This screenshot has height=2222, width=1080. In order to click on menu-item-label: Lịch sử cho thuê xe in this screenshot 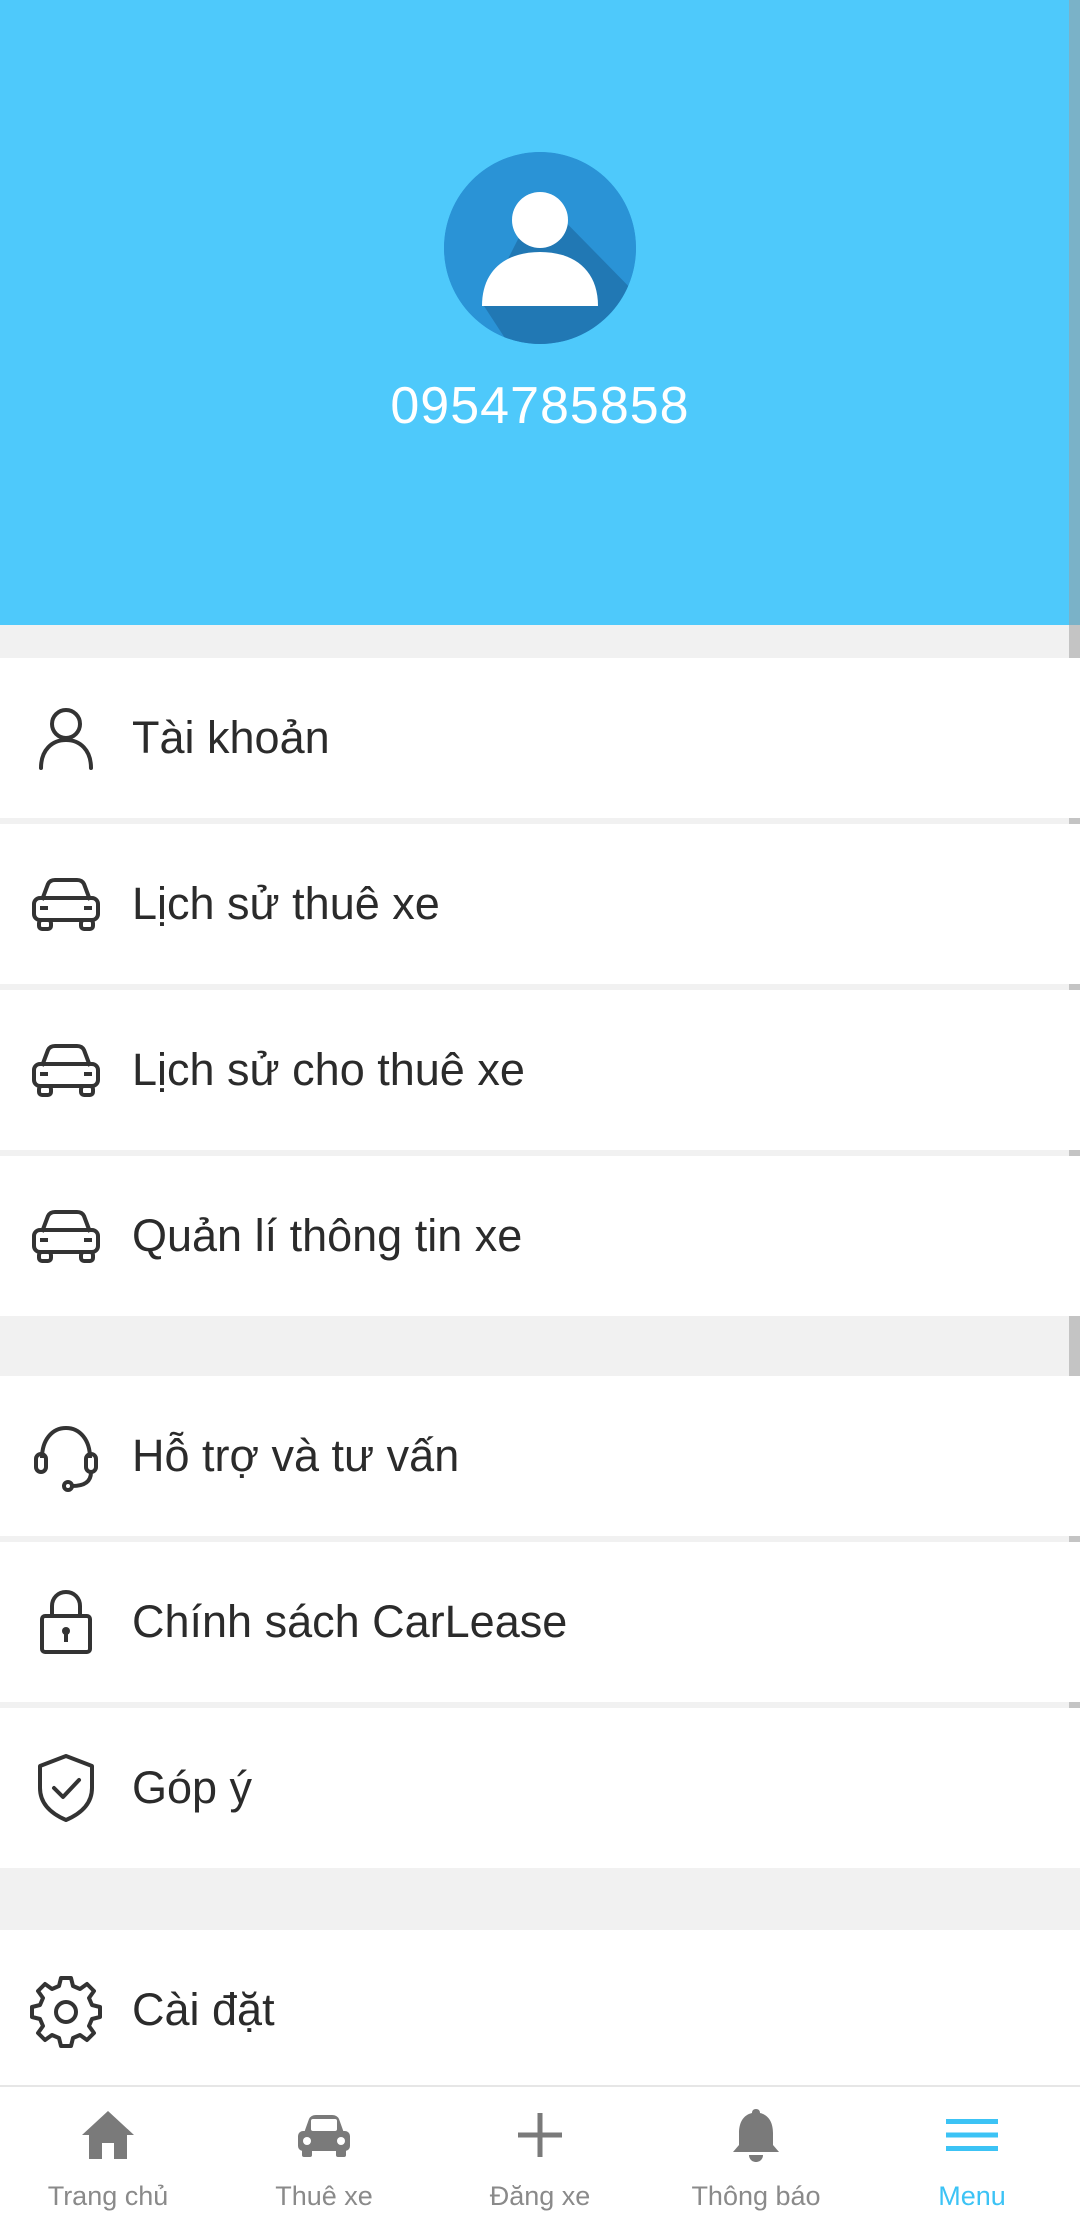, I will do `click(328, 1069)`.